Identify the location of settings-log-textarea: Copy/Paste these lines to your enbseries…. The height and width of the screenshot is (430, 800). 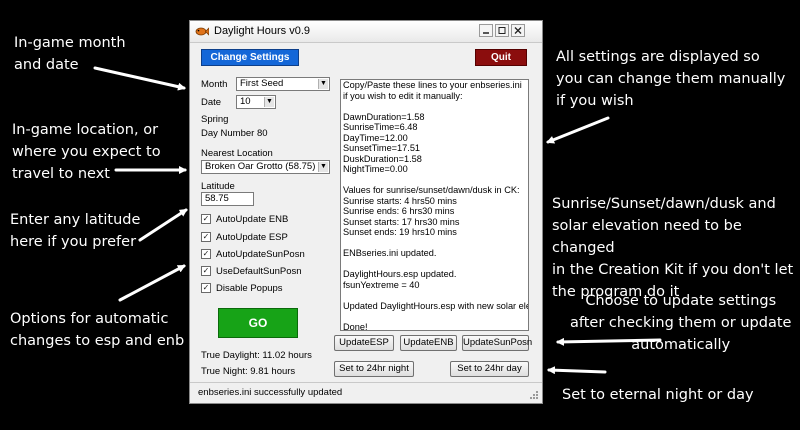
(434, 205).